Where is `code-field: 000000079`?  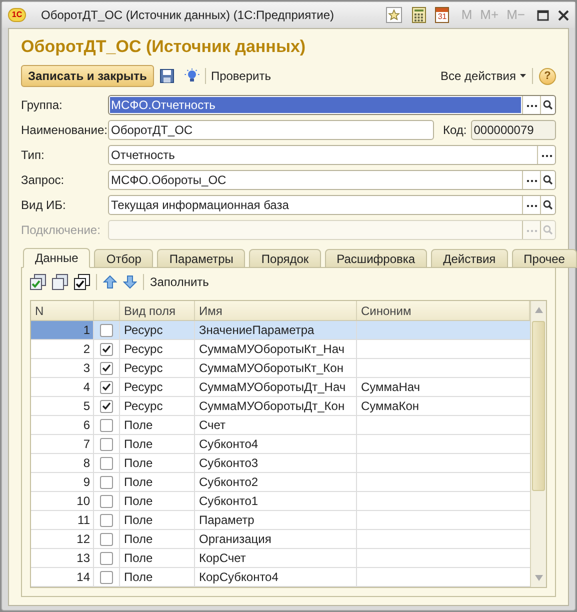 code-field: 000000079 is located at coordinates (513, 130).